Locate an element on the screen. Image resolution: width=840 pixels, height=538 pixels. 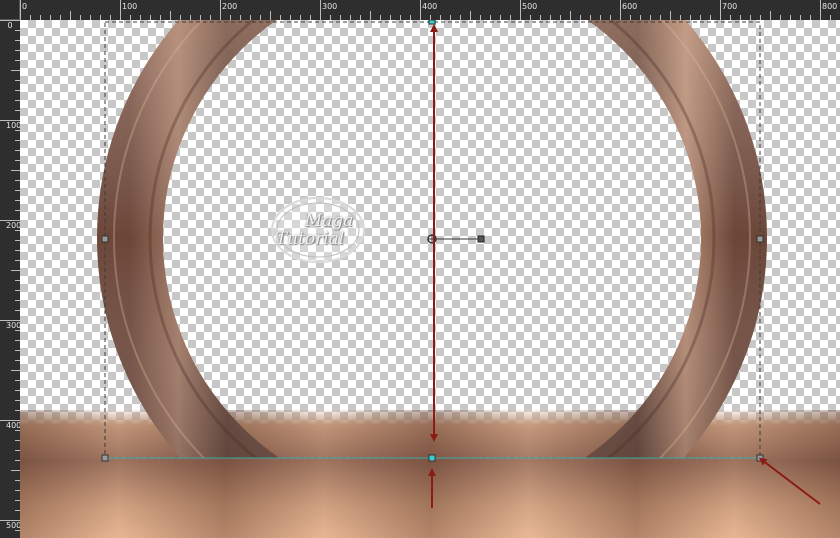
ruler-label-700: 700 is located at coordinates (730, 6).